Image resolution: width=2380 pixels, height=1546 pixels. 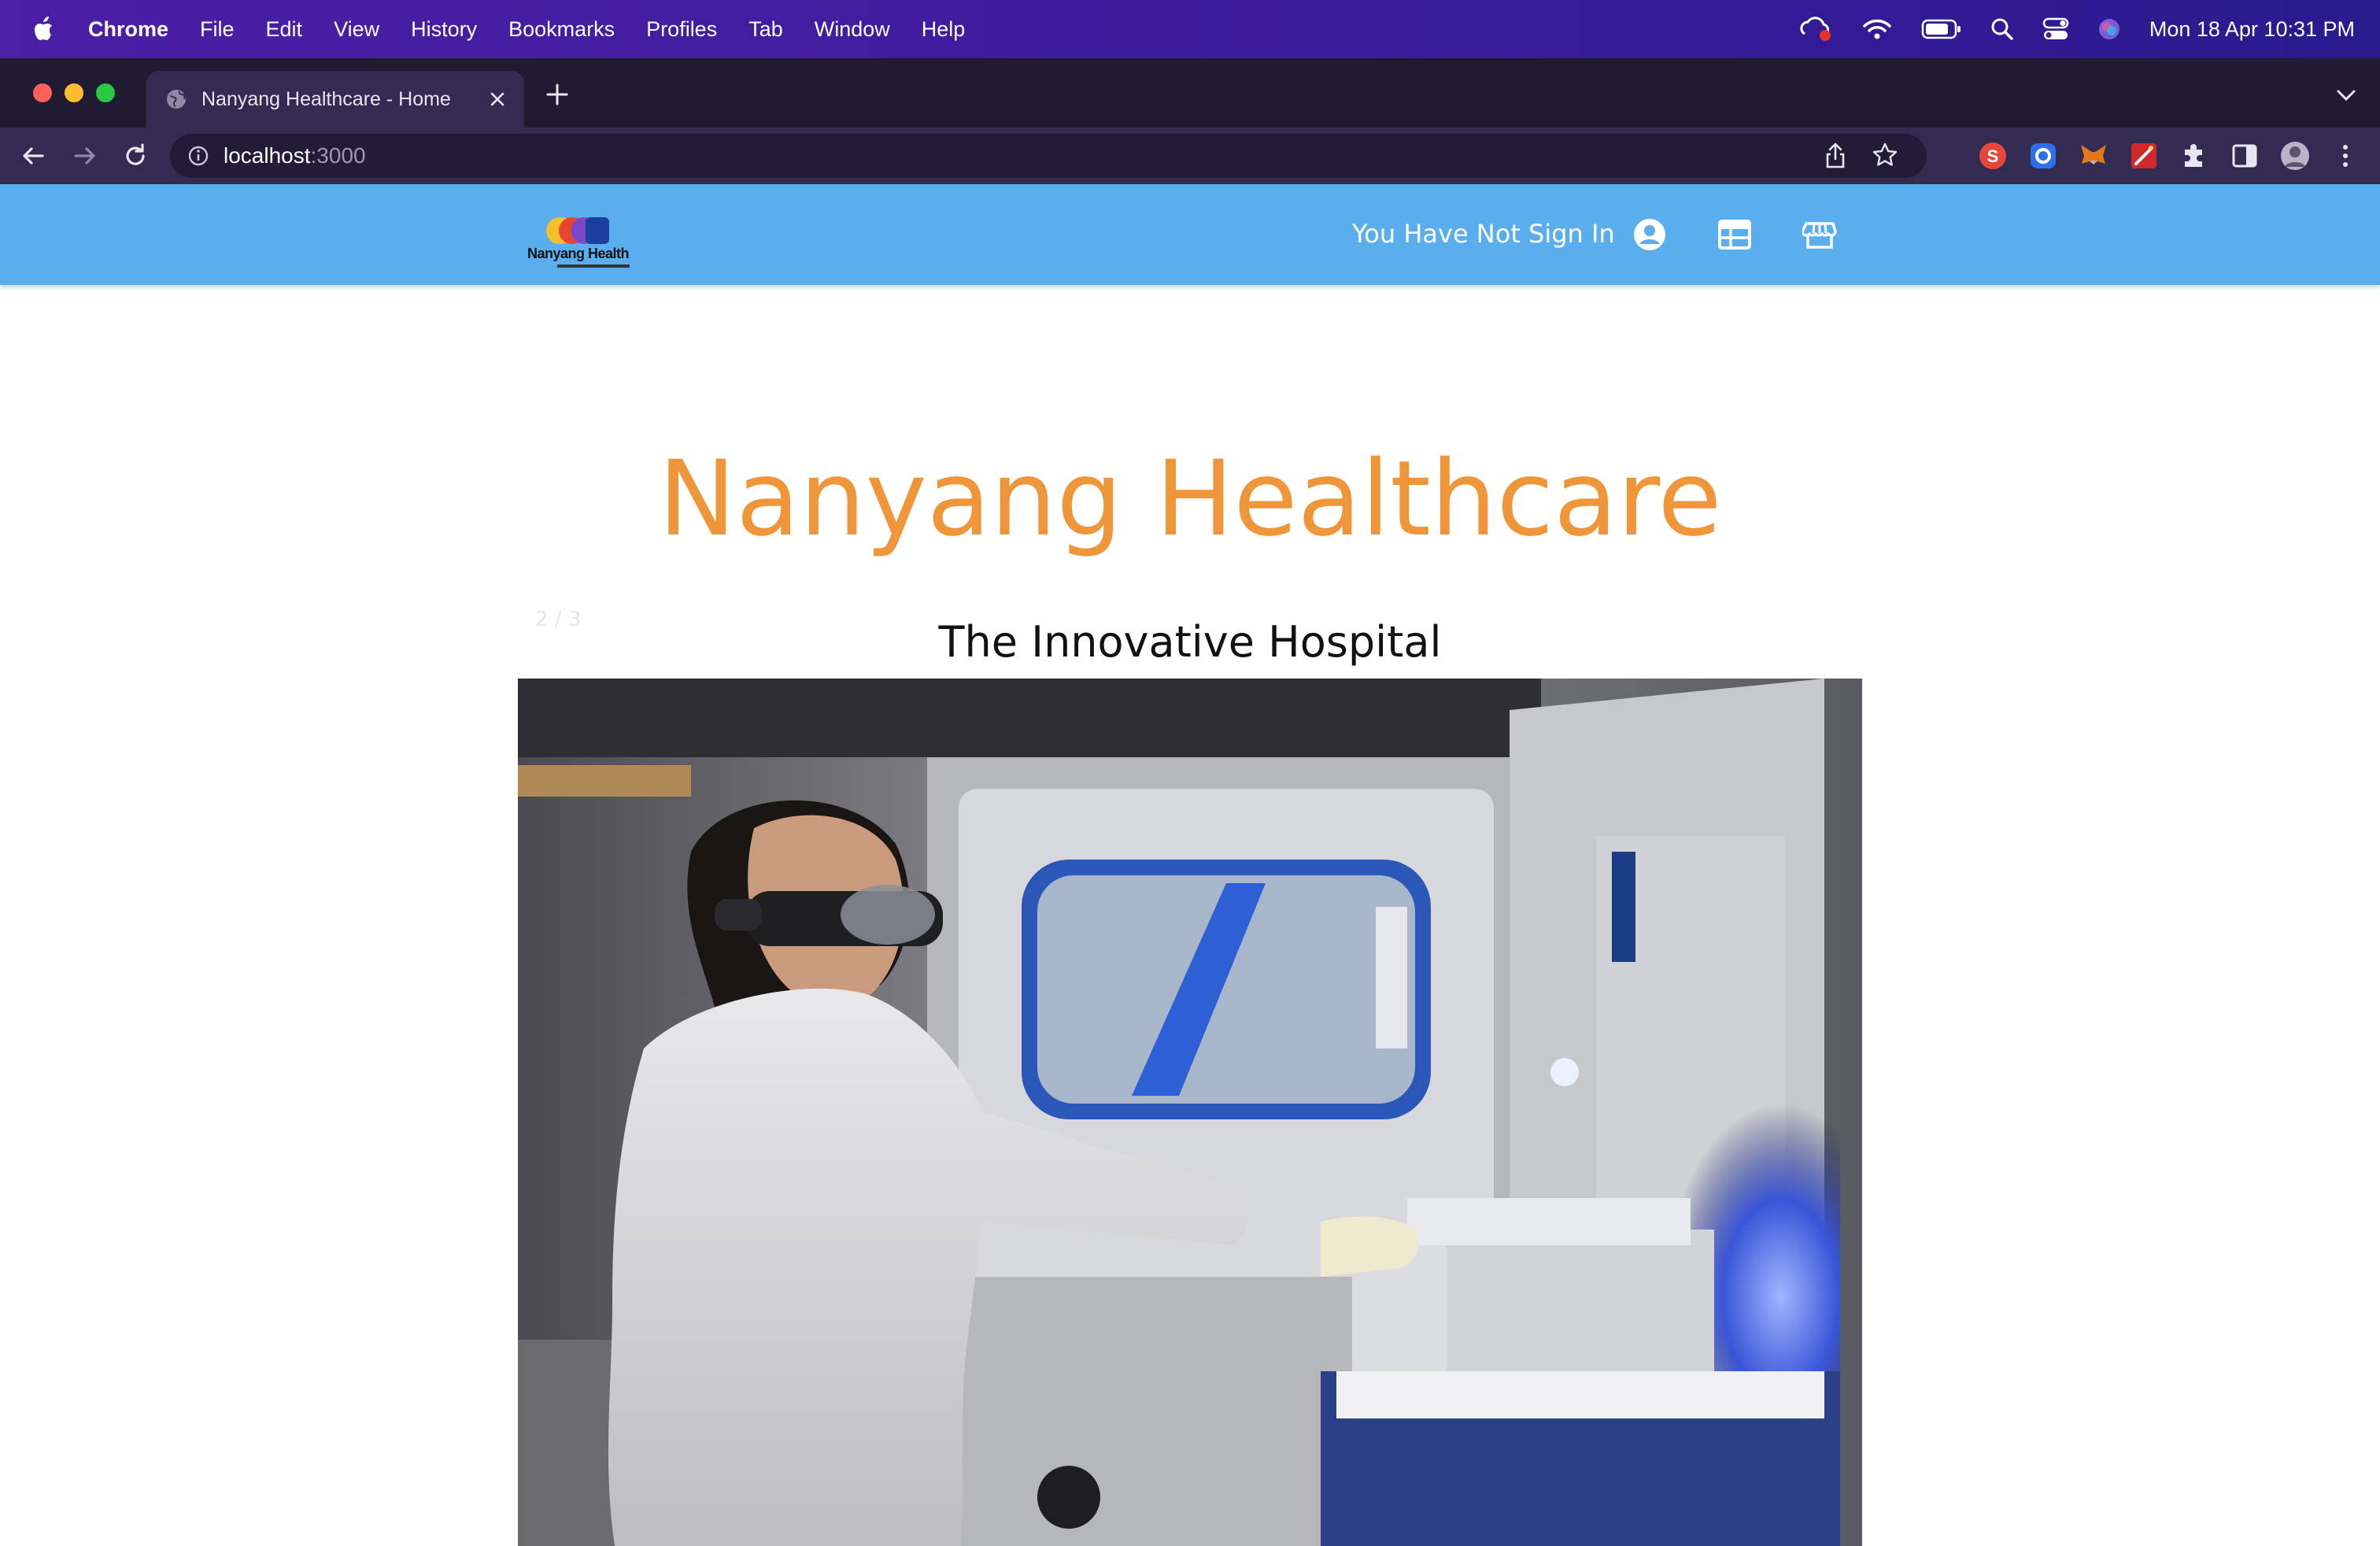 What do you see at coordinates (284, 29) in the screenshot?
I see `menu-edit: Edit` at bounding box center [284, 29].